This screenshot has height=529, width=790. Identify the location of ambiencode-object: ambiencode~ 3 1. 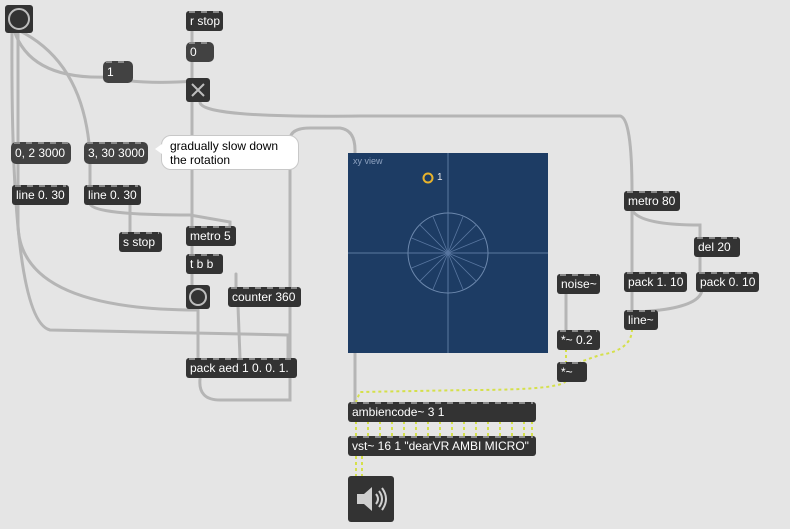
(442, 412).